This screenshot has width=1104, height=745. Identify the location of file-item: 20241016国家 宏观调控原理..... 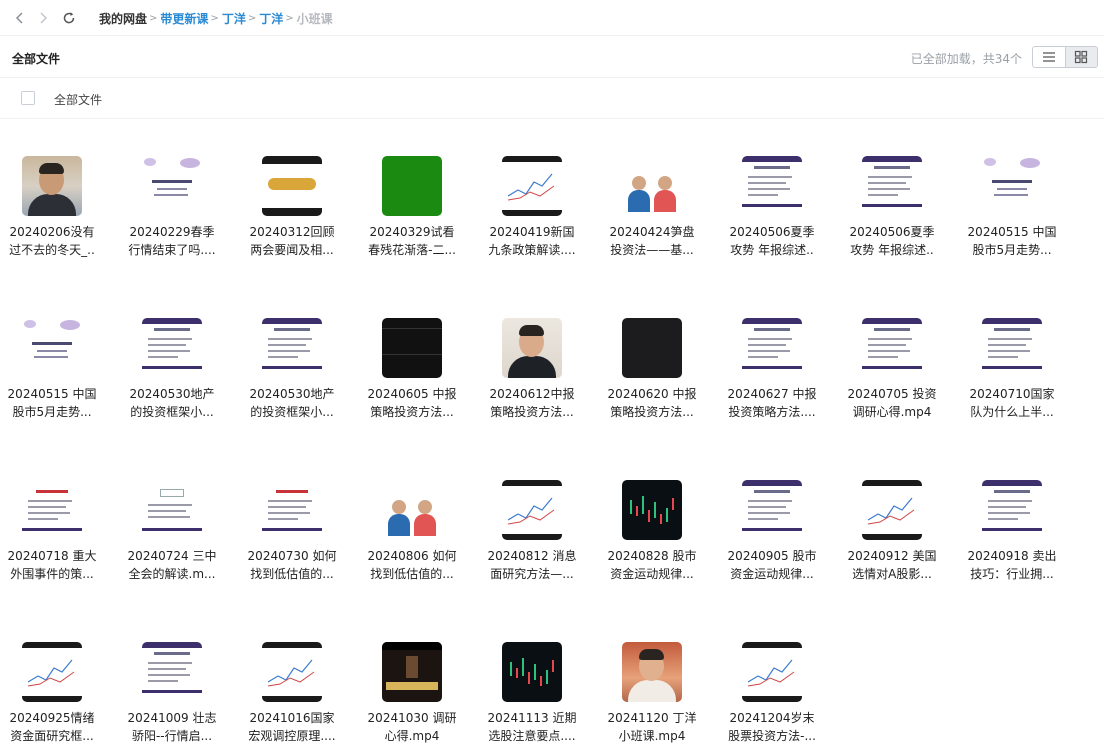
(292, 674).